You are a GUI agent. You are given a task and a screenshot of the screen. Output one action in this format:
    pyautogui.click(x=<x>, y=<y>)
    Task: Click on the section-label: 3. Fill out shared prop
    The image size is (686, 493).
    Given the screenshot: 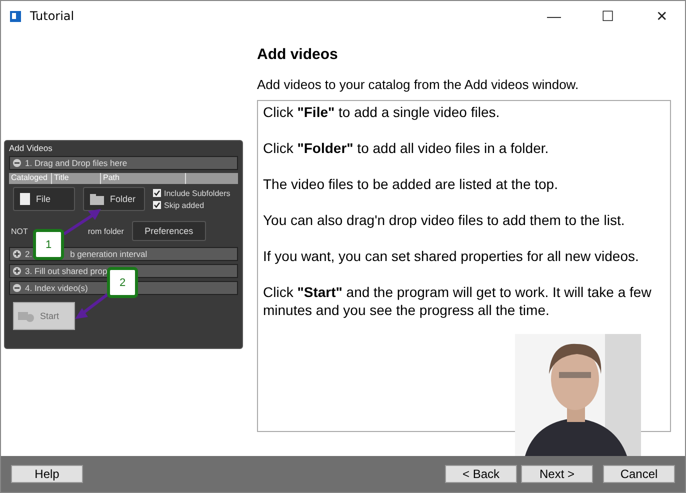 What is the action you would take?
    pyautogui.click(x=66, y=271)
    